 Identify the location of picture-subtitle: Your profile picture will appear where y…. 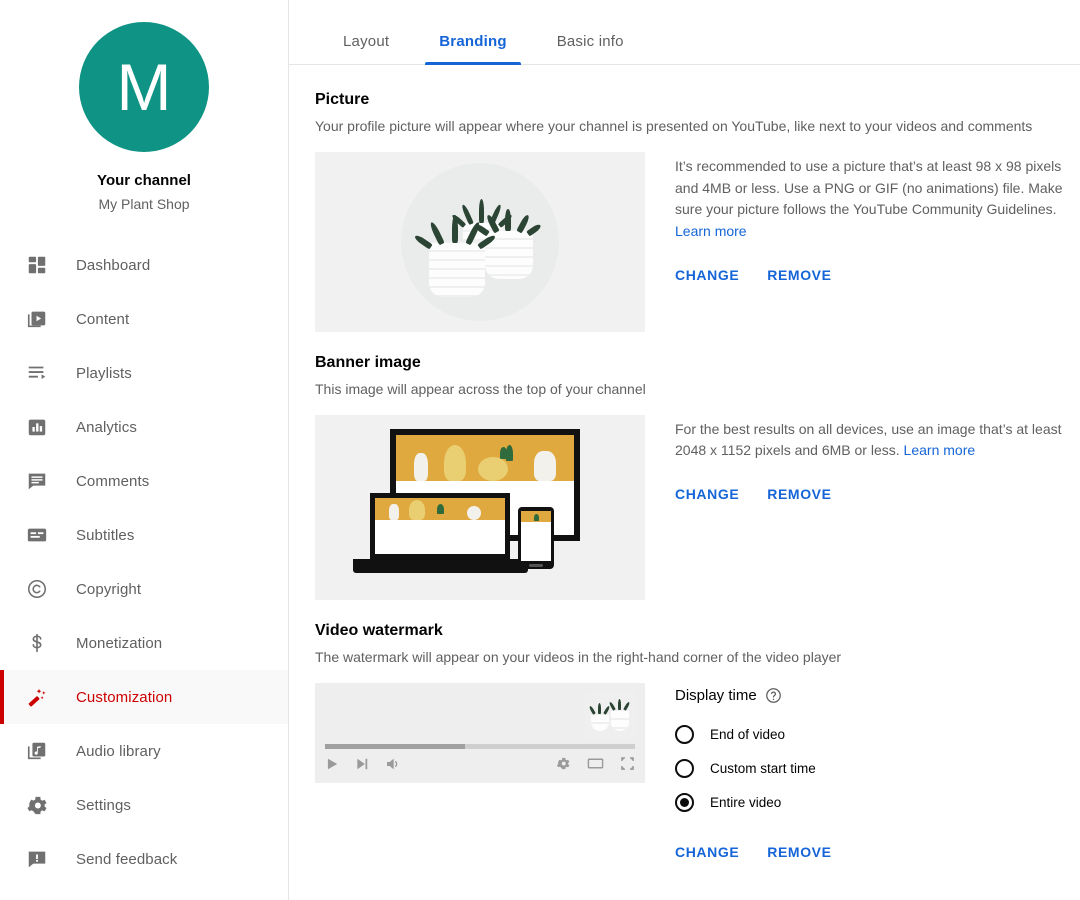
(674, 126).